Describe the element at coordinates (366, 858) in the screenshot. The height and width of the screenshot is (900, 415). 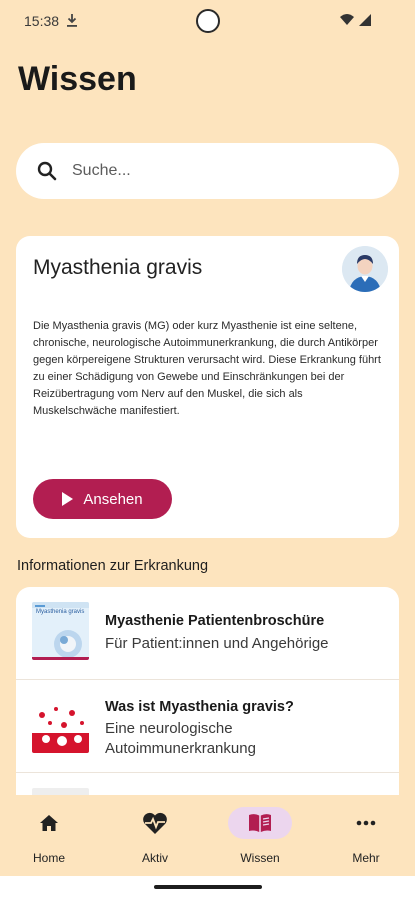
I see `nav-label: Mehr` at that location.